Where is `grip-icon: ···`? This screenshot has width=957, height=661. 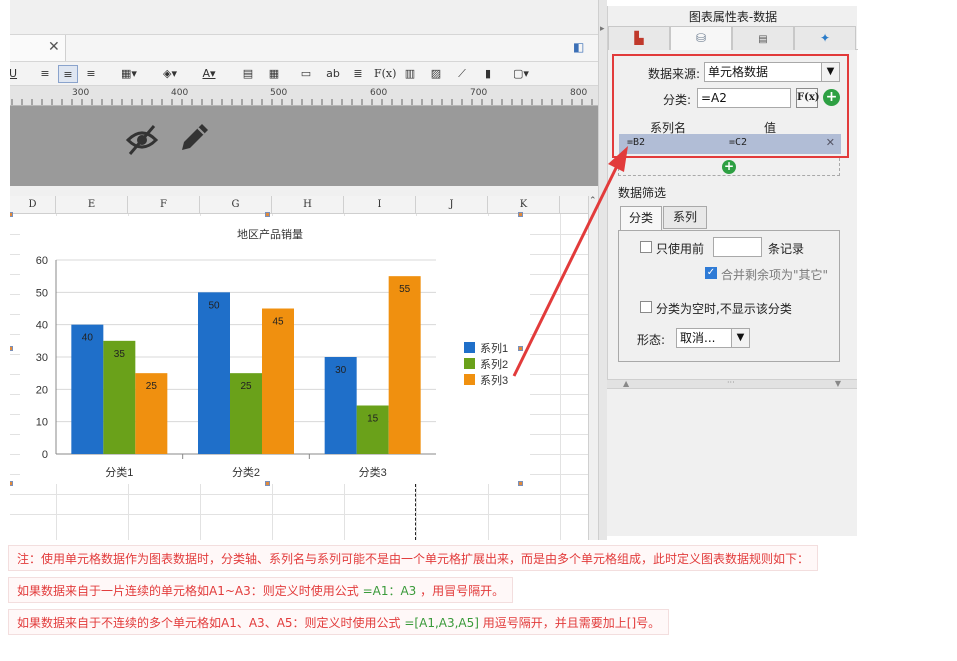
grip-icon: ··· is located at coordinates (731, 382).